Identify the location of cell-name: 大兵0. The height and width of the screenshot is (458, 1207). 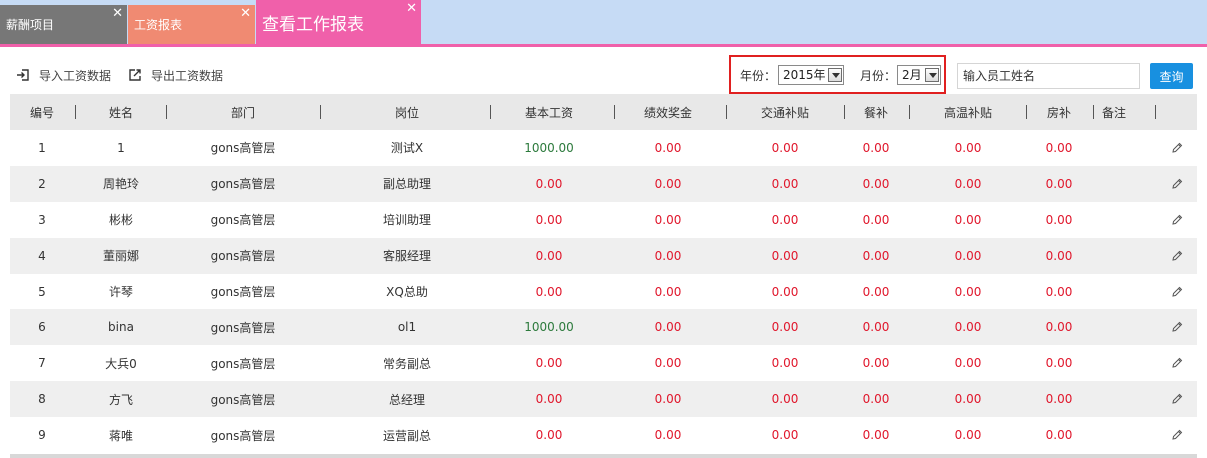
(121, 363).